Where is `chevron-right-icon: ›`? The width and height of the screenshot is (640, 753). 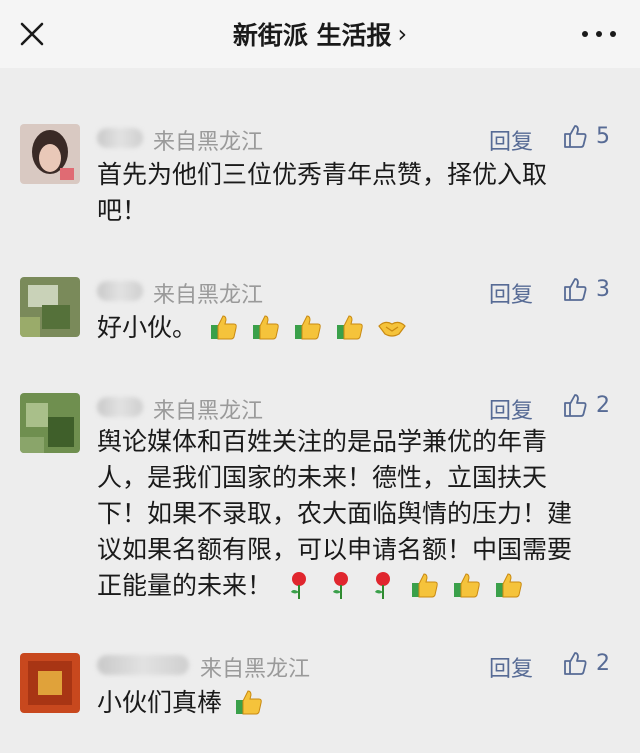
chevron-right-icon: › is located at coordinates (402, 34).